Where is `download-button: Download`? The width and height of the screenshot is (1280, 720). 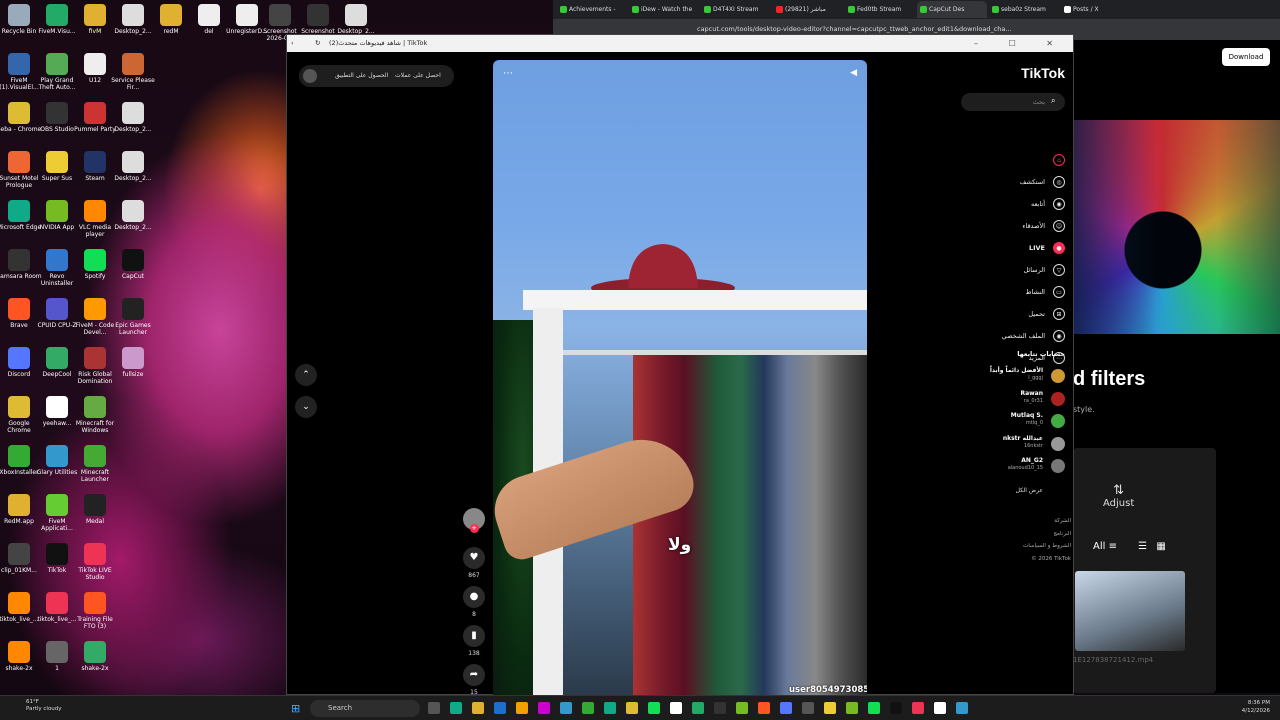
download-button: Download is located at coordinates (1246, 57).